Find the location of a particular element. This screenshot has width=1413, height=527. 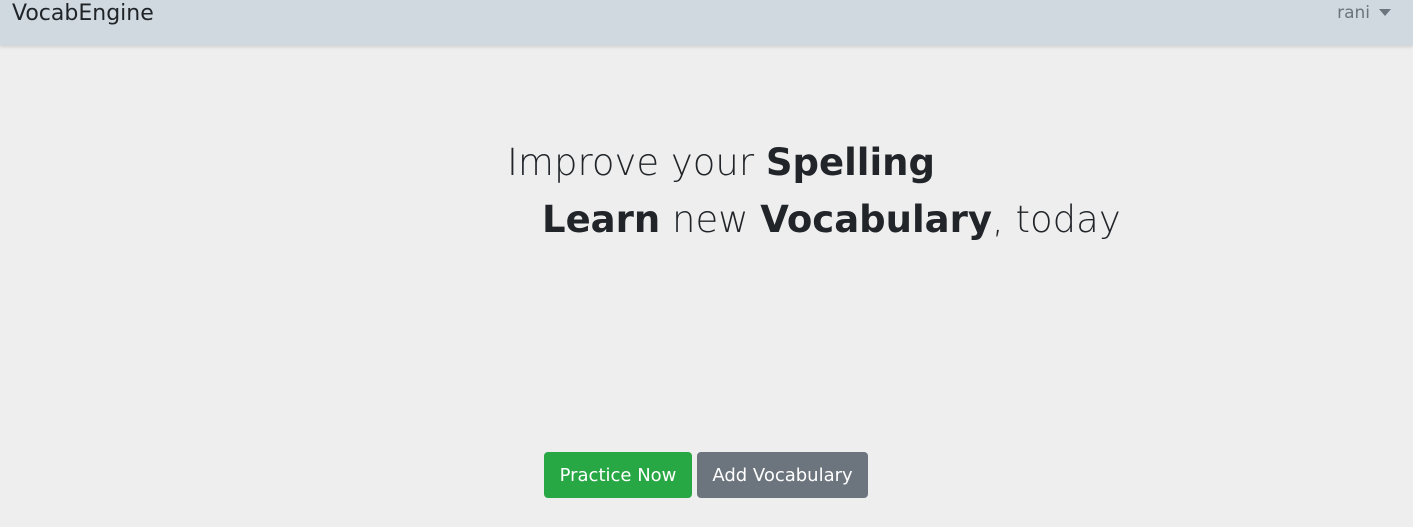

hero-line-1-emphasis: Spelling is located at coordinates (850, 162).